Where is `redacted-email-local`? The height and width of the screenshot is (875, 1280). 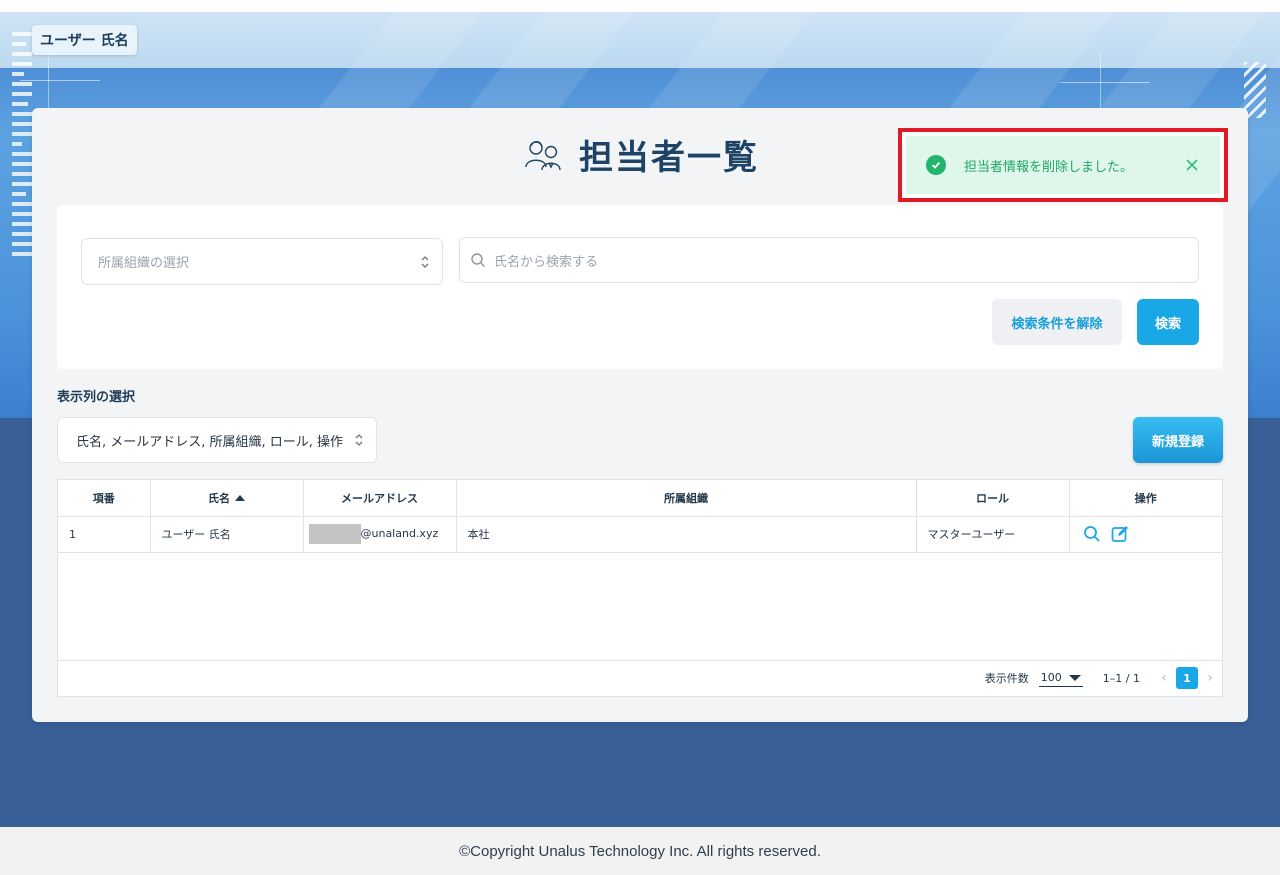 redacted-email-local is located at coordinates (334, 534).